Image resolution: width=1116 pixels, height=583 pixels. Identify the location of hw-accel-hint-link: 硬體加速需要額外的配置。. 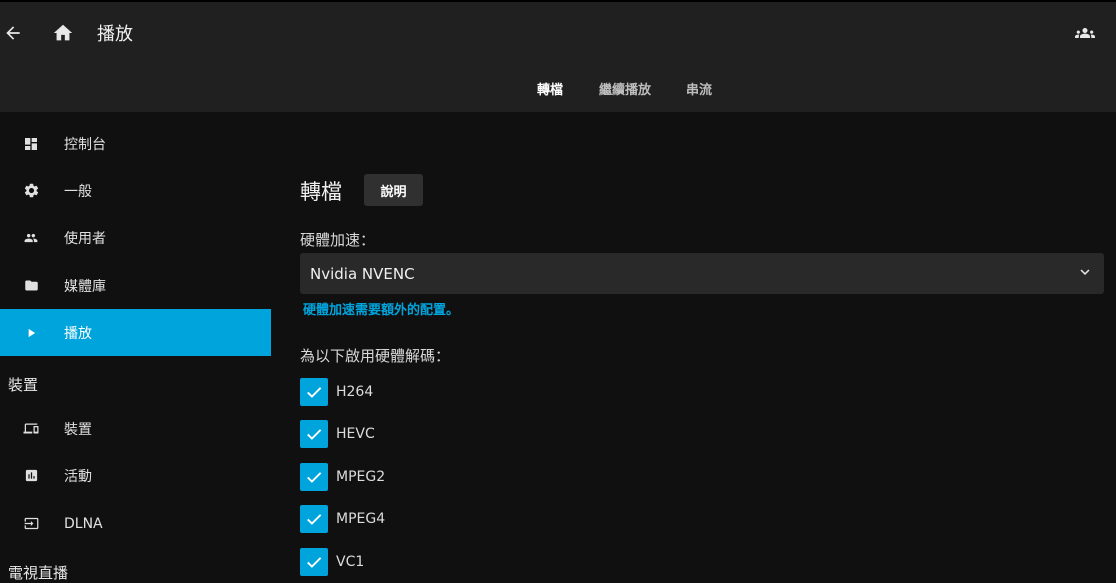
(381, 308).